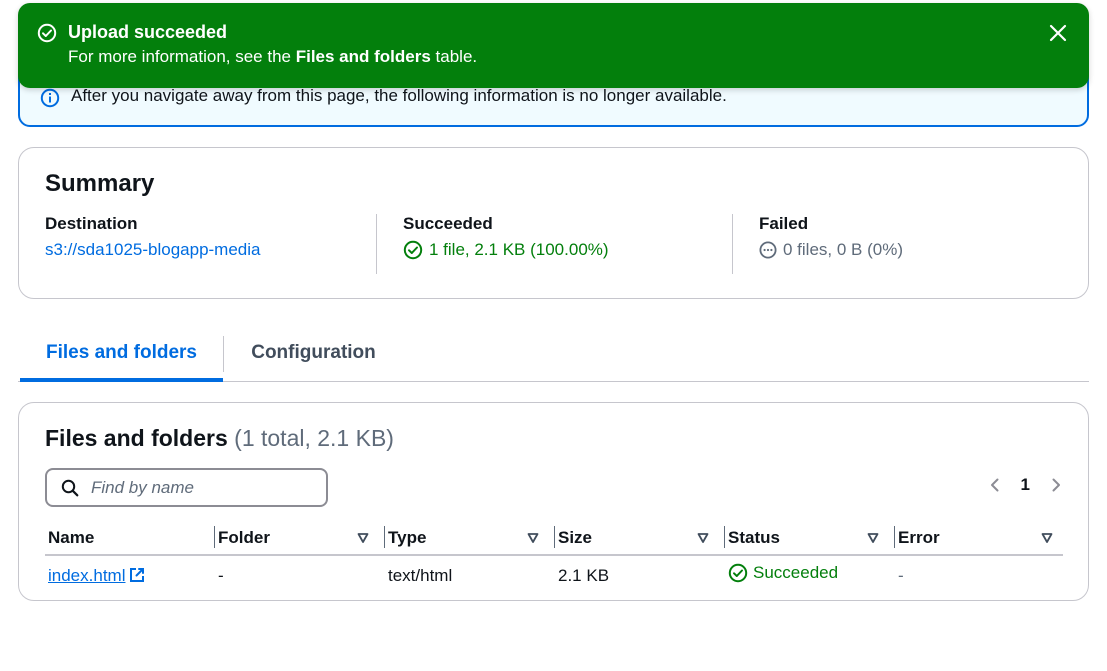 The width and height of the screenshot is (1107, 671). Describe the element at coordinates (519, 249) in the screenshot. I see `succeeded-value: 1 file, 2.1 KB (100.00%)` at that location.